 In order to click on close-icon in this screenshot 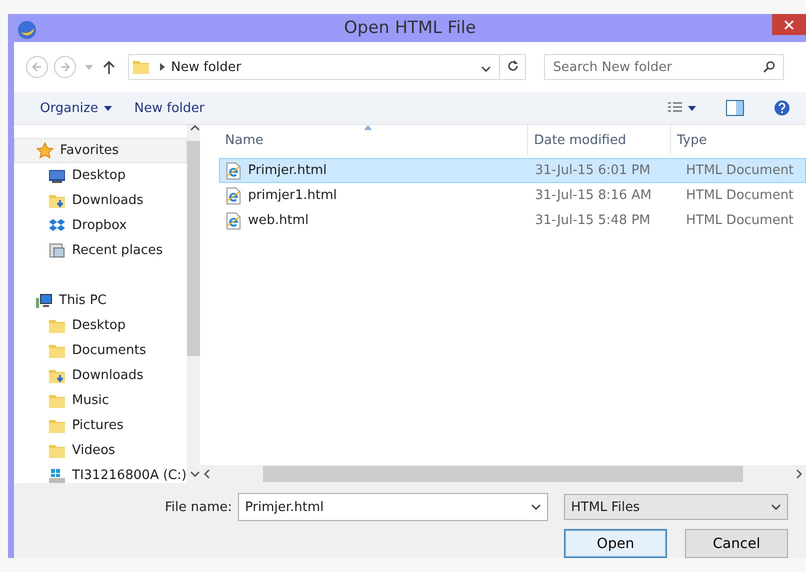, I will do `click(789, 25)`.